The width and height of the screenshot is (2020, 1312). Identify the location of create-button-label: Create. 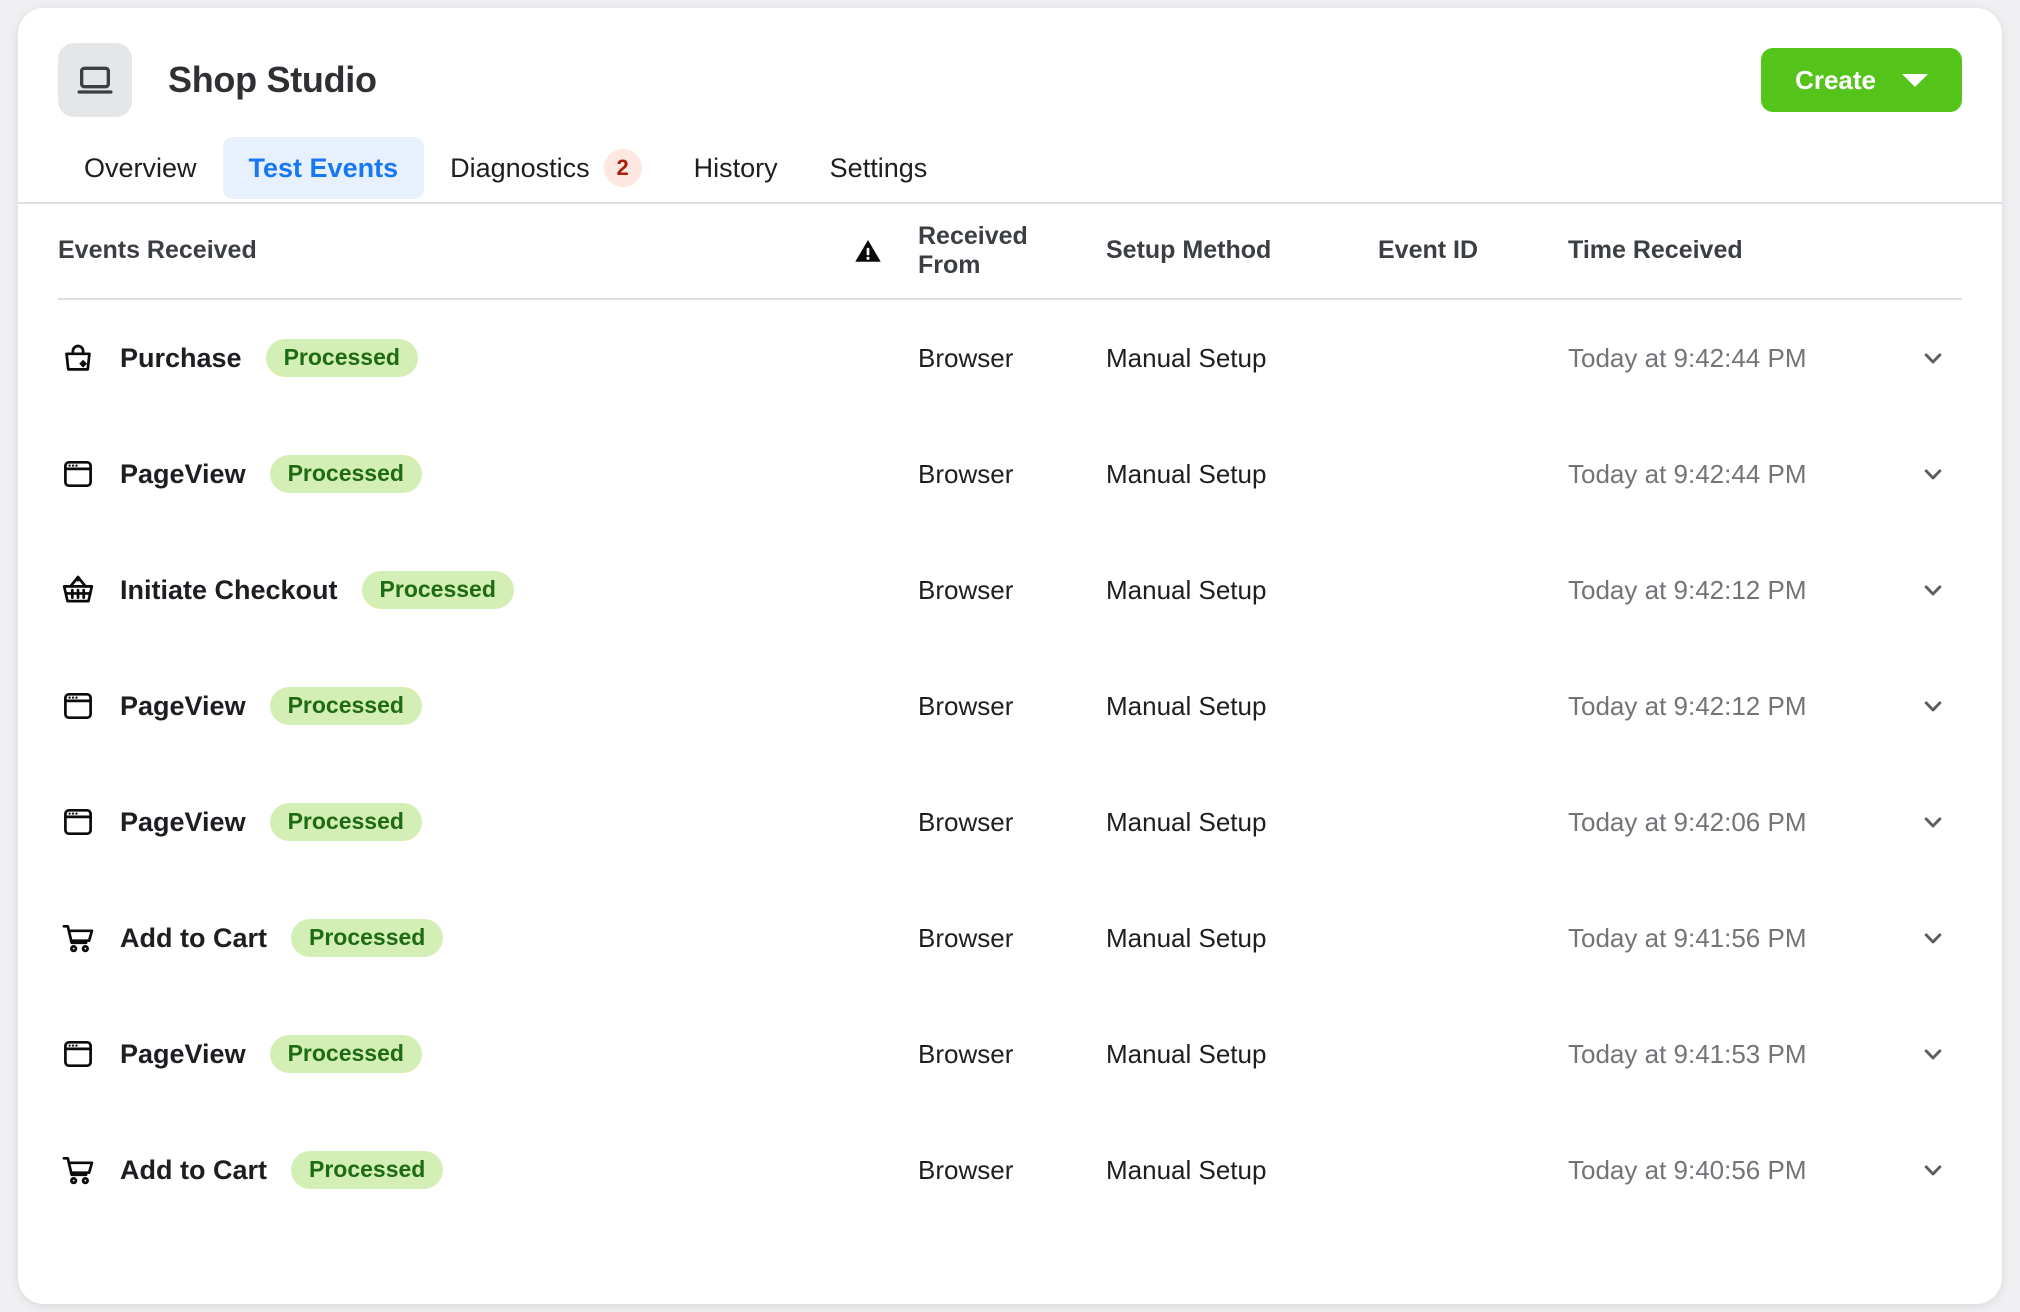
(1835, 79).